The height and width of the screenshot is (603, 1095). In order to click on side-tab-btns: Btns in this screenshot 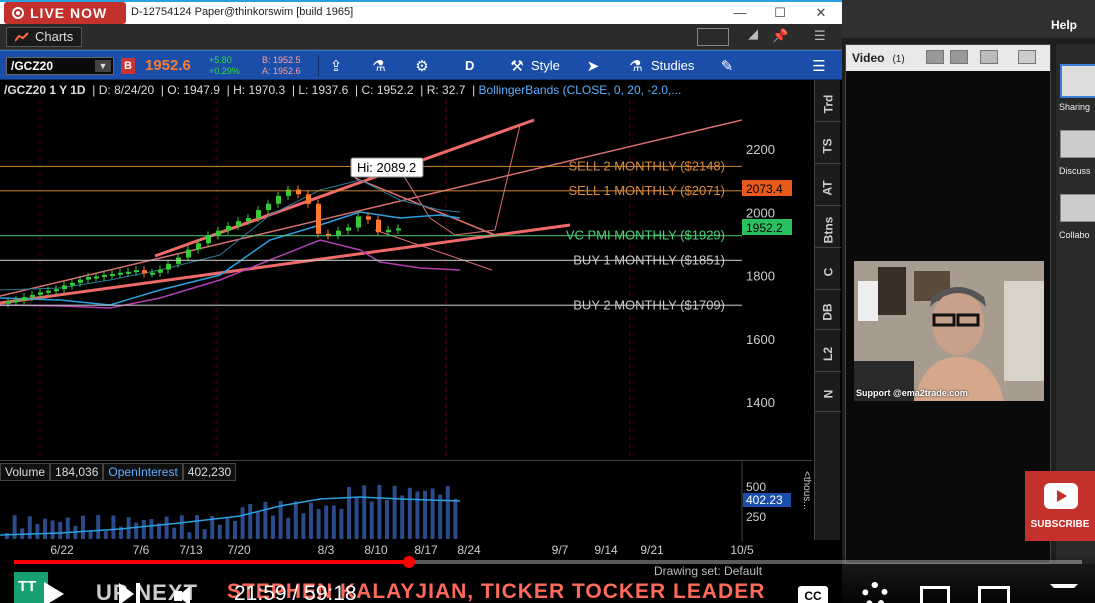, I will do `click(828, 230)`.